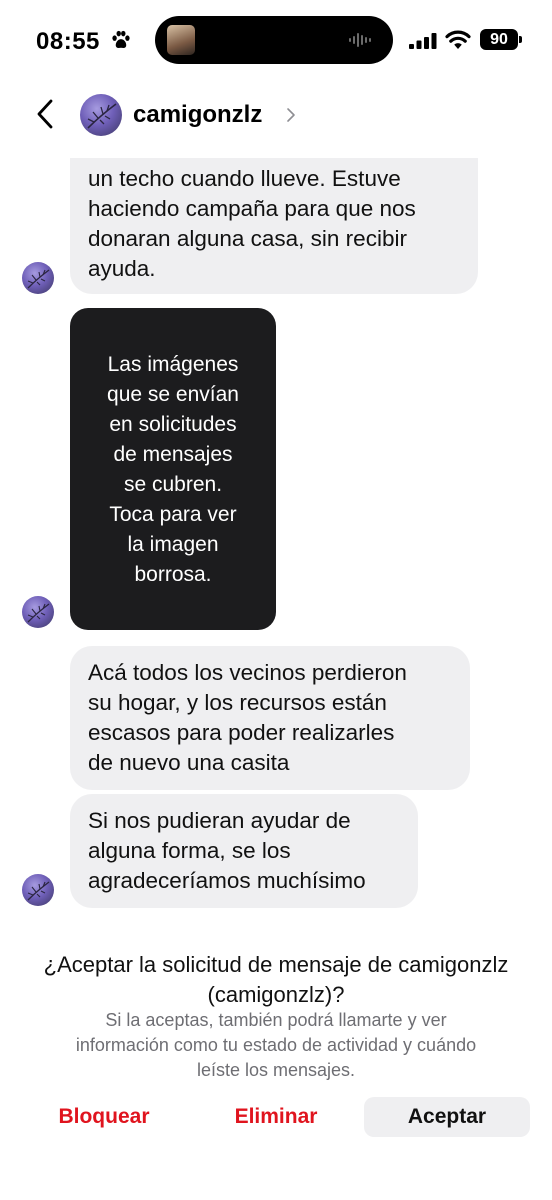  I want to click on clock: 08:55, so click(68, 41).